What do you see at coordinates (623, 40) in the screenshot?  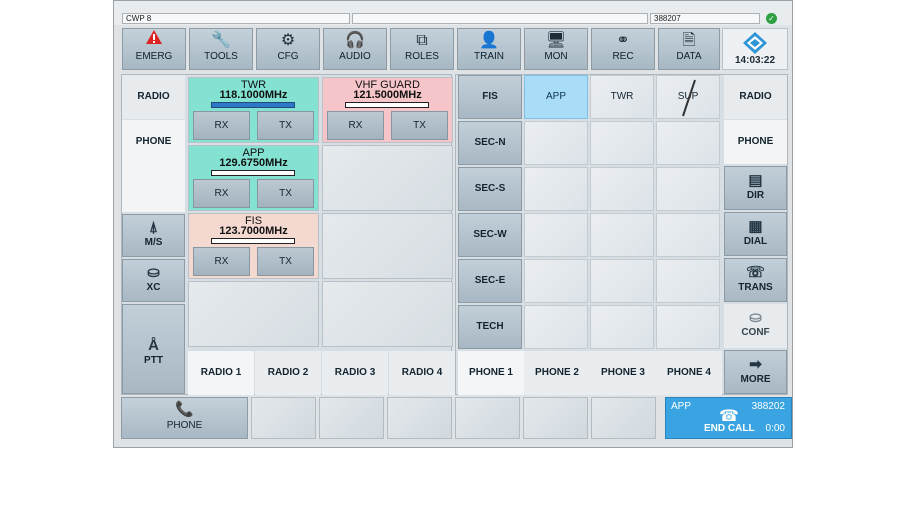 I see `voicemail-icon: ⚭` at bounding box center [623, 40].